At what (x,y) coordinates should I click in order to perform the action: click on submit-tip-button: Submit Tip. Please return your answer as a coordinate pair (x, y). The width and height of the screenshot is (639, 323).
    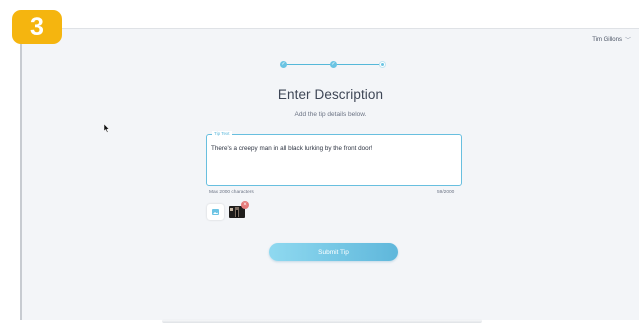
    Looking at the image, I should click on (333, 252).